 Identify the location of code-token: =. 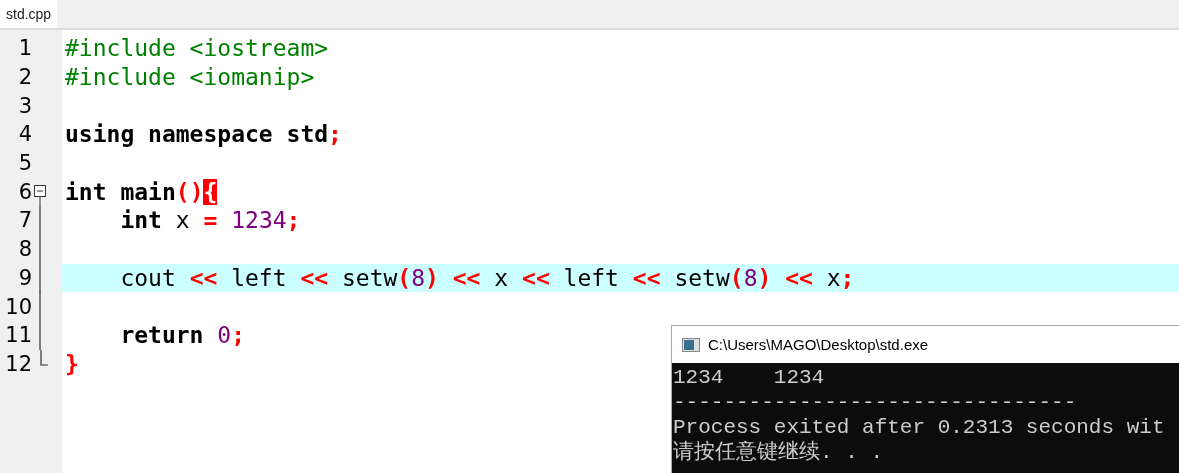
(211, 220).